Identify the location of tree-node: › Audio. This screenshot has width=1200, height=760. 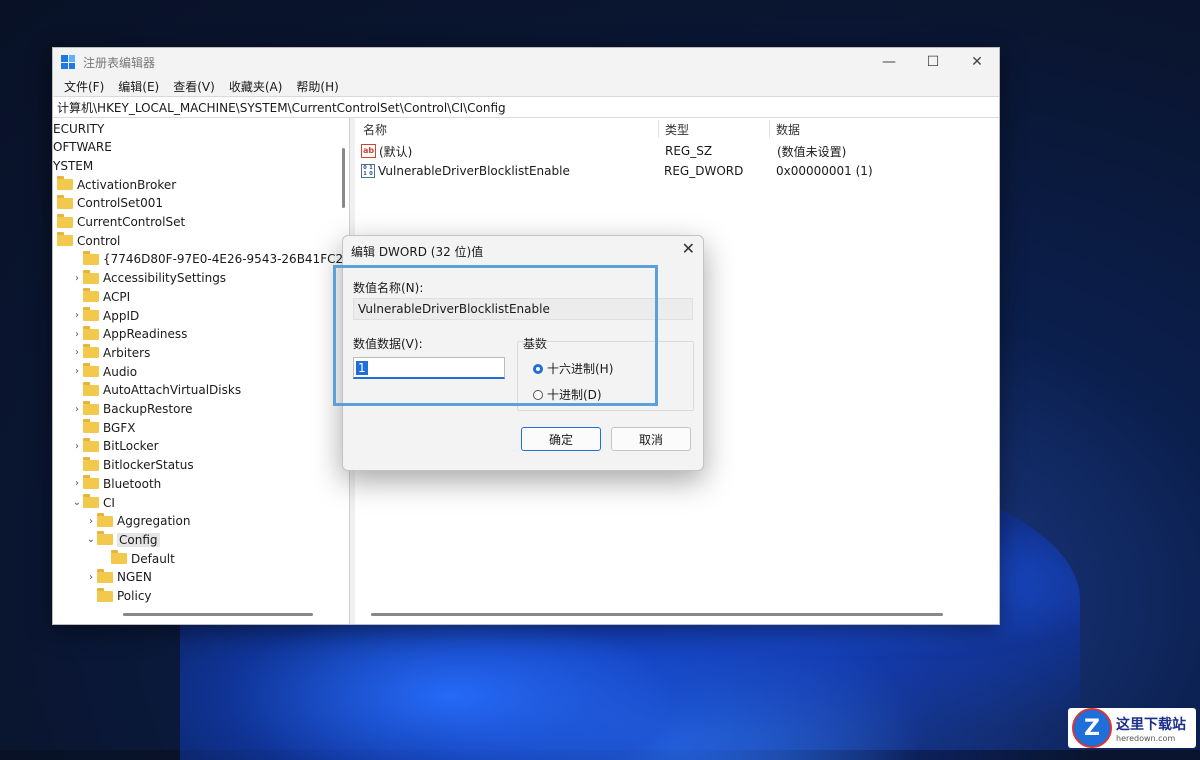
(104, 371).